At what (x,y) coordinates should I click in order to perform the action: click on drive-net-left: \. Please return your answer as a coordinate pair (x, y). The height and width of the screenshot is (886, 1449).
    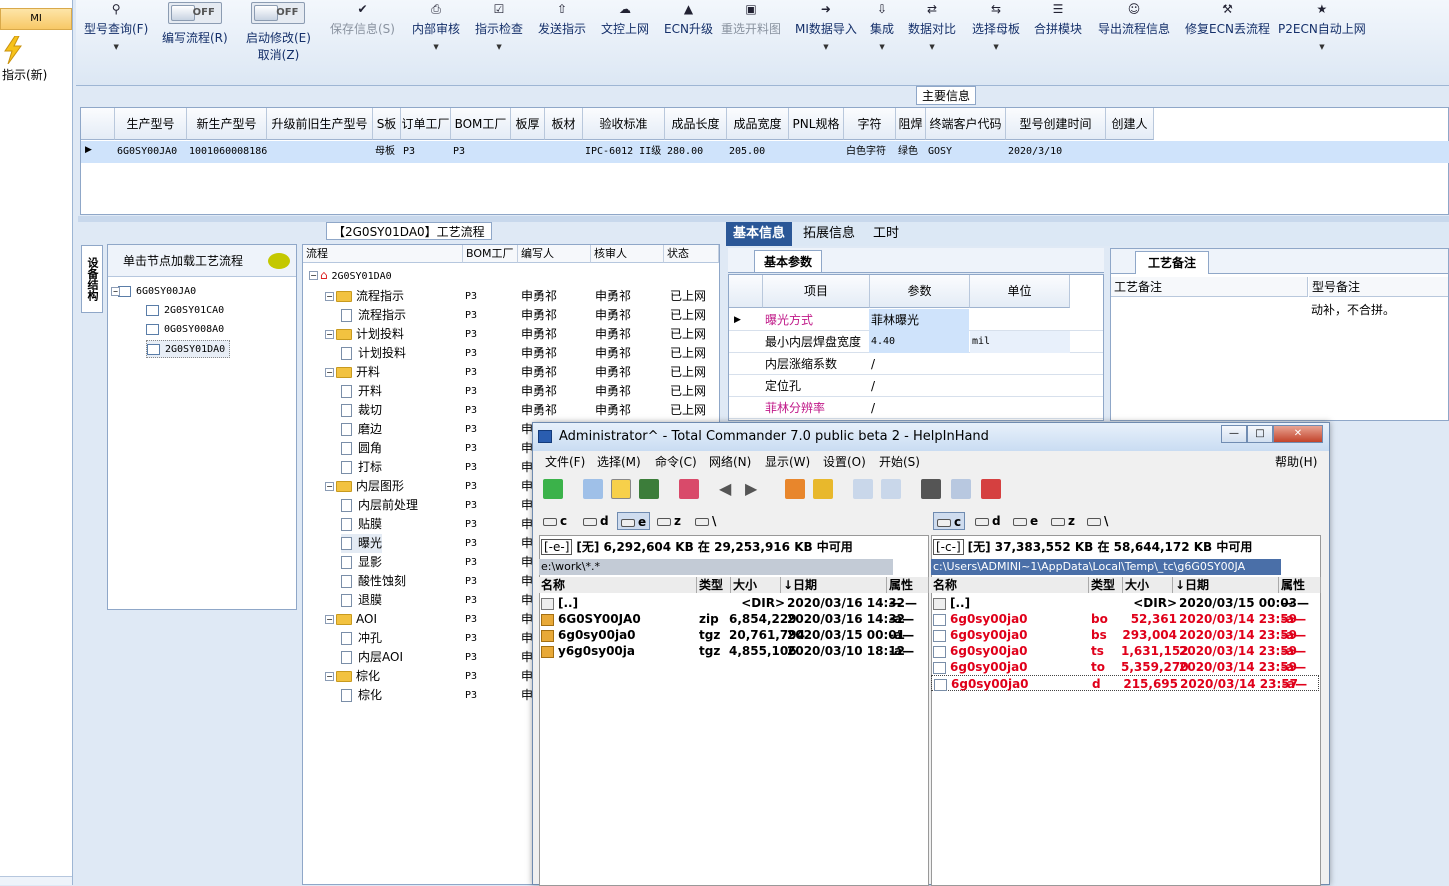
    Looking at the image, I should click on (705, 521).